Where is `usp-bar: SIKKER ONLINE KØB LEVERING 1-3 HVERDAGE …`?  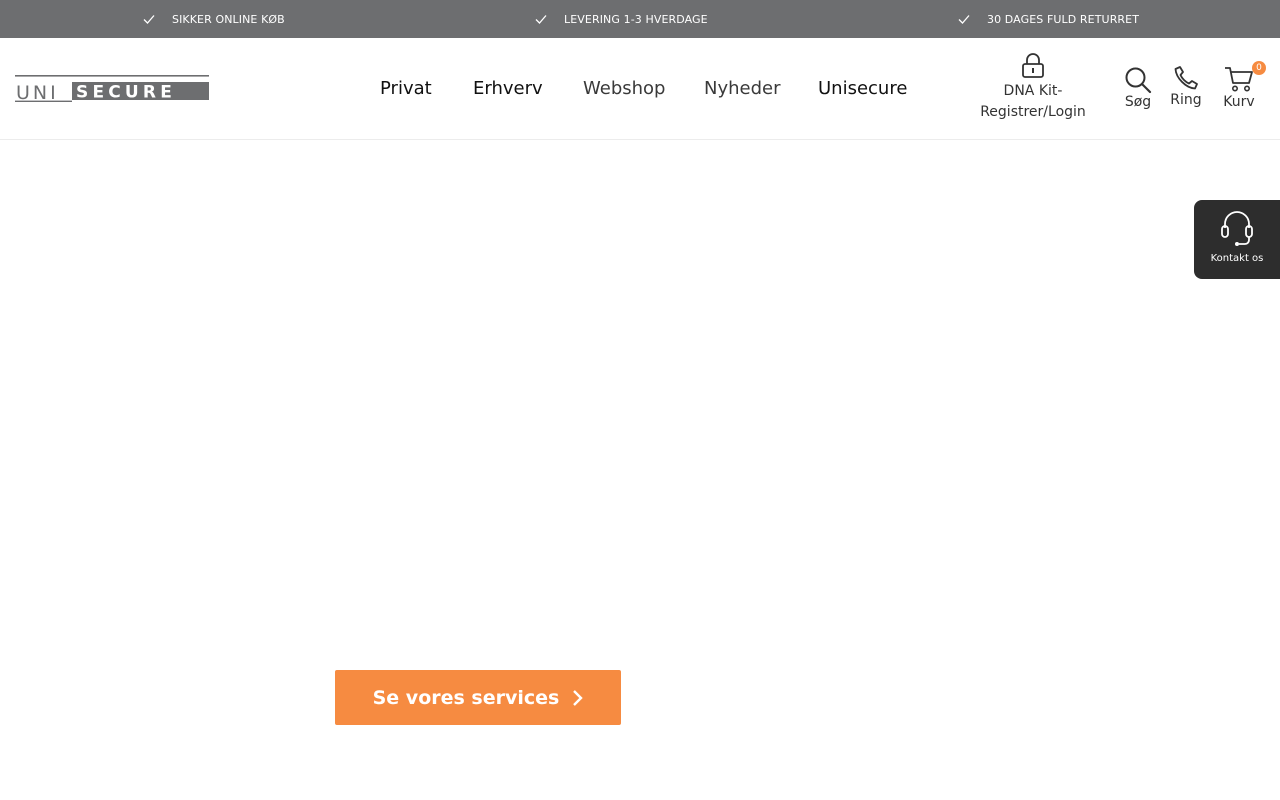
usp-bar: SIKKER ONLINE KØB LEVERING 1-3 HVERDAGE … is located at coordinates (640, 19).